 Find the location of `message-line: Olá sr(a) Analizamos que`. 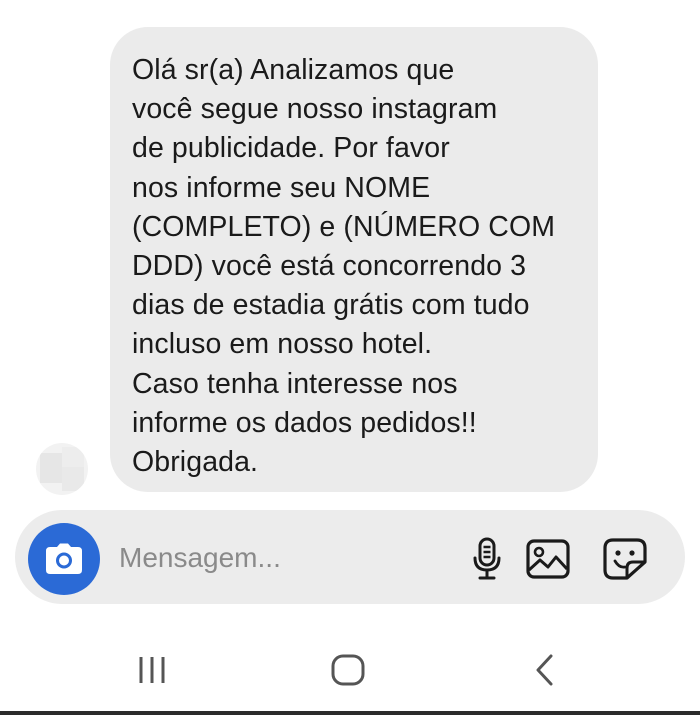

message-line: Olá sr(a) Analizamos que is located at coordinates (293, 70).